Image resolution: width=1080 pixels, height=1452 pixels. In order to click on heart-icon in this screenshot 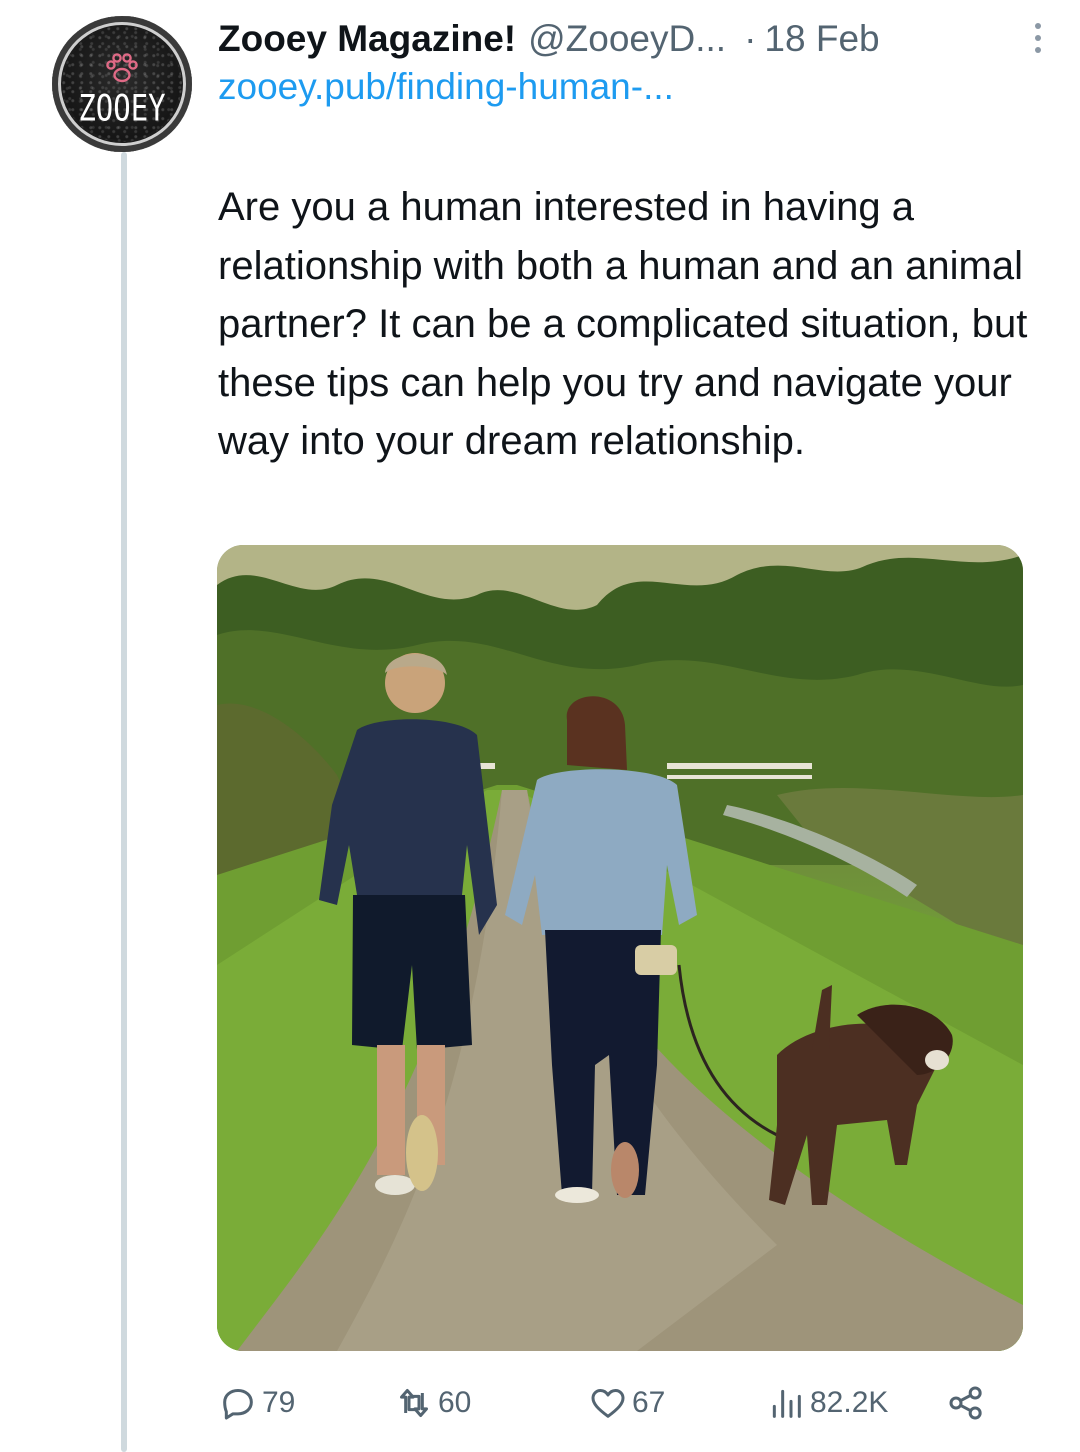, I will do `click(608, 1403)`.